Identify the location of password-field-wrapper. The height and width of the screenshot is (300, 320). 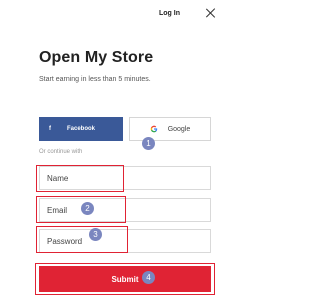
(125, 241).